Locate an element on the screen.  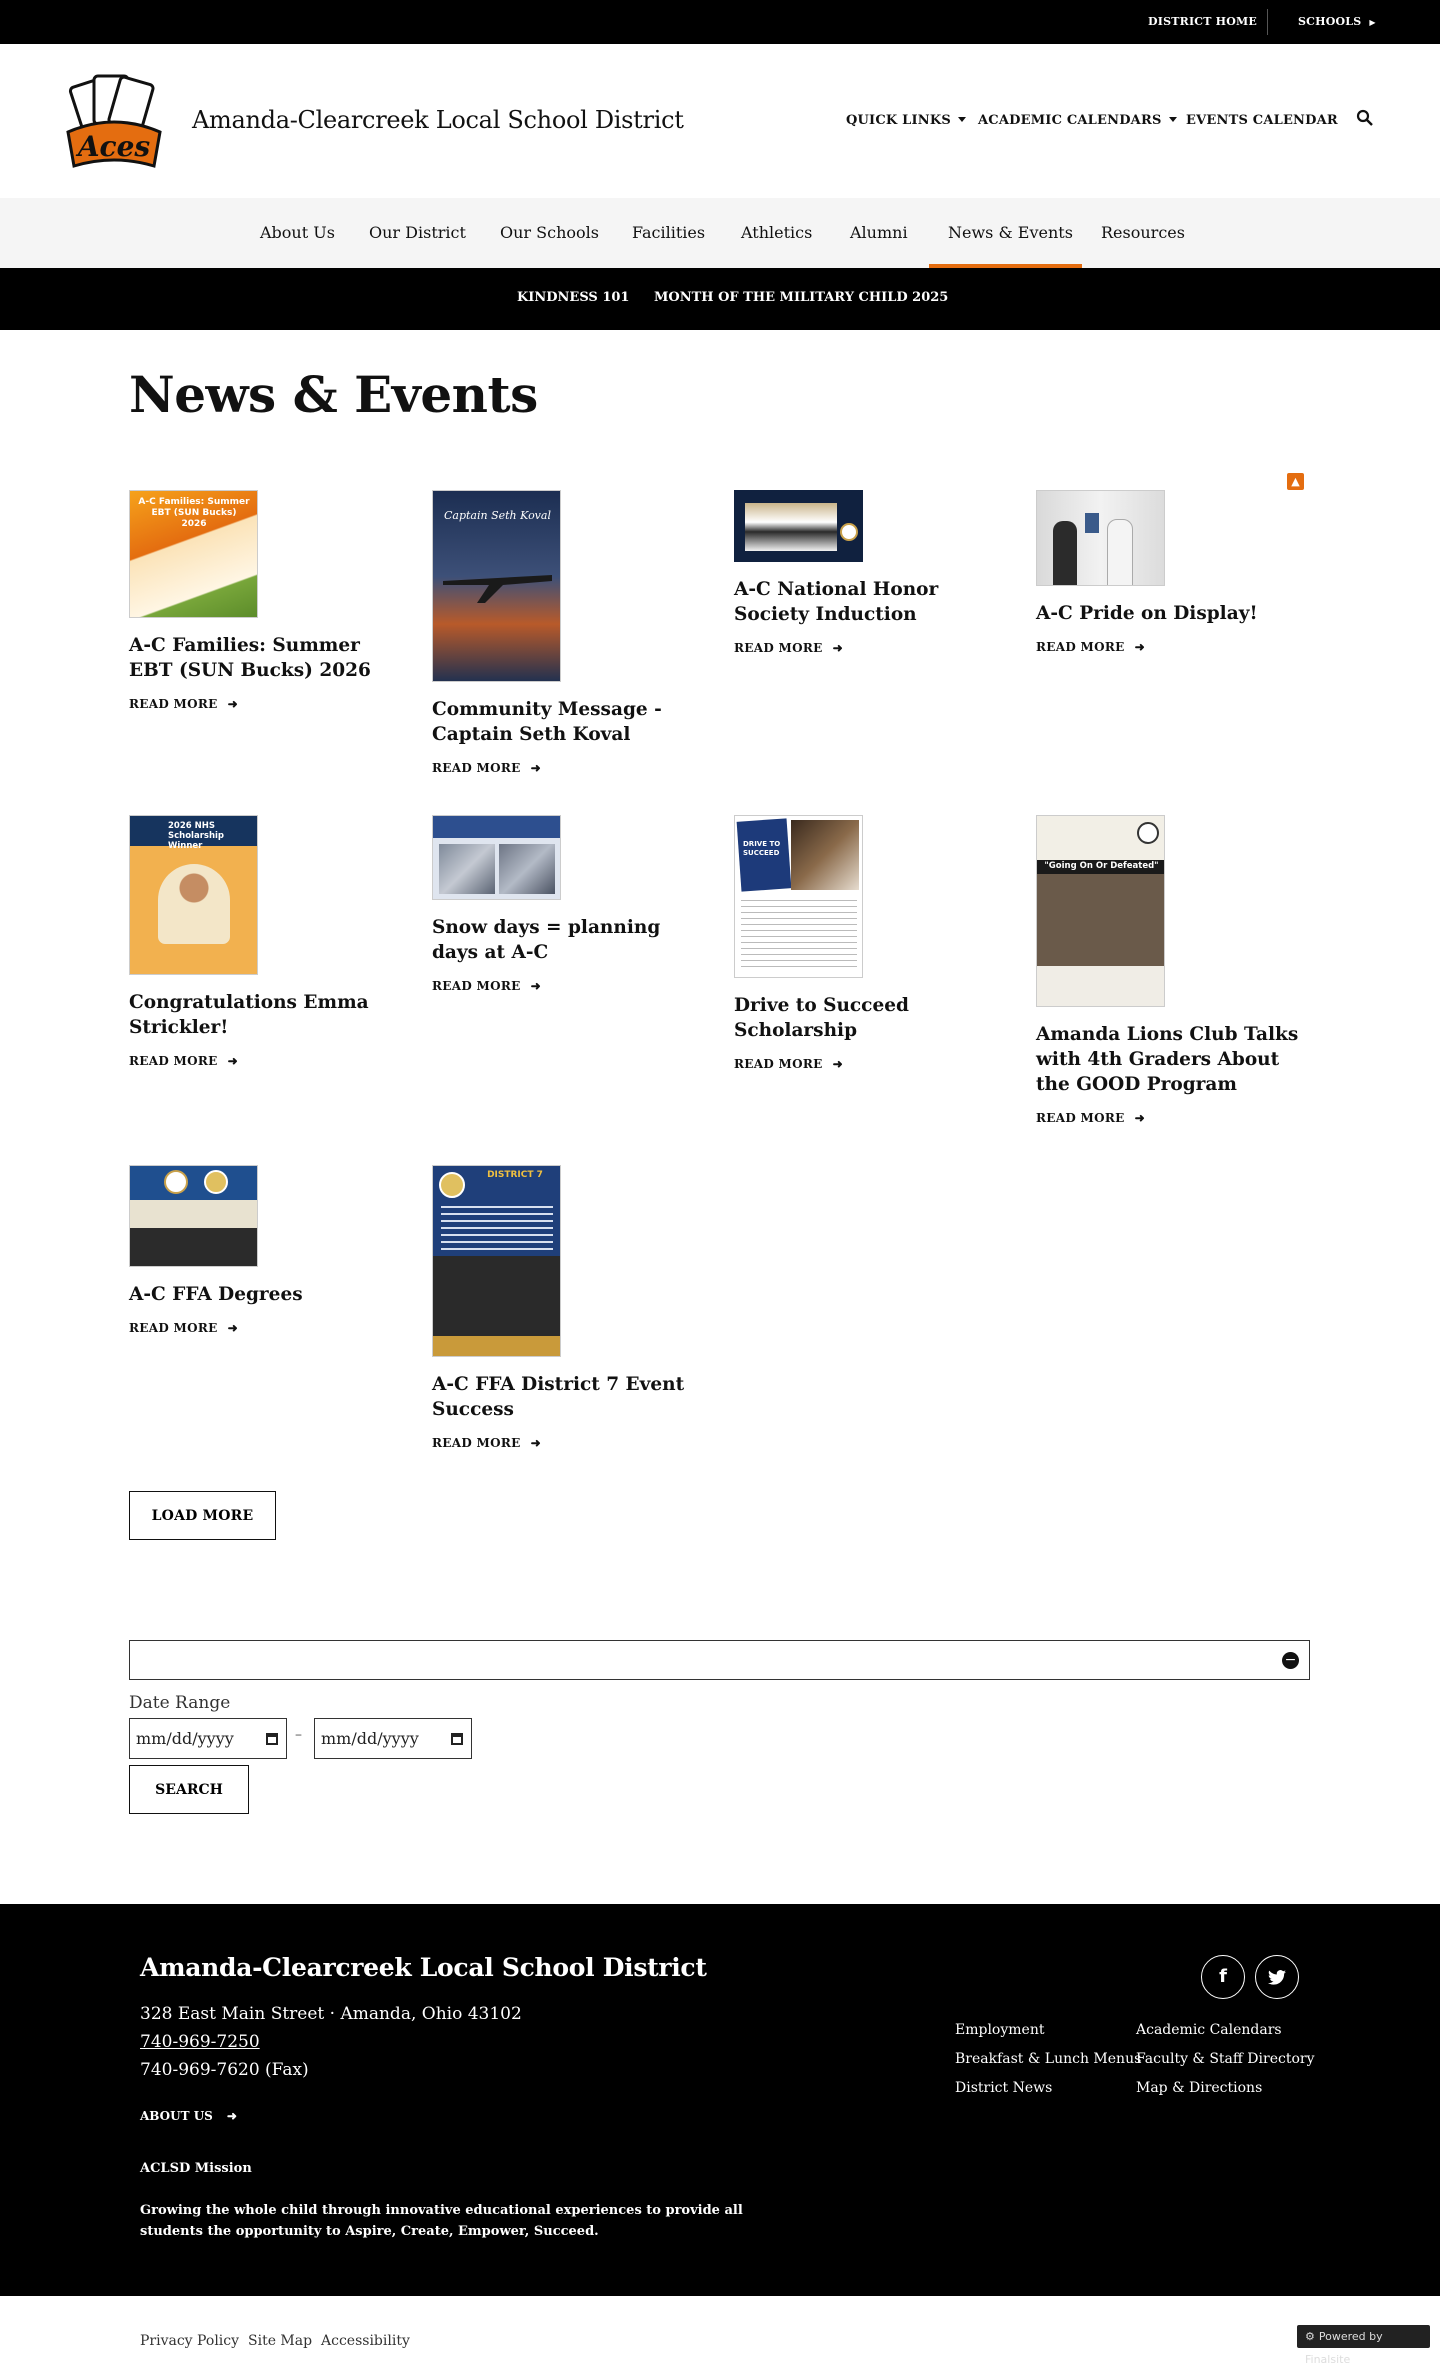
aircraft-image is located at coordinates (497, 589).